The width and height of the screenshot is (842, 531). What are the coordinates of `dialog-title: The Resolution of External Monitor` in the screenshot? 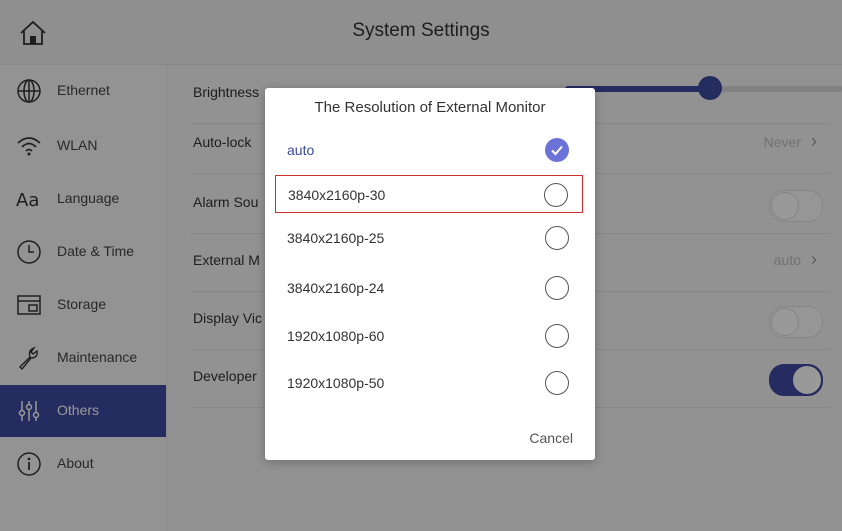 It's located at (430, 107).